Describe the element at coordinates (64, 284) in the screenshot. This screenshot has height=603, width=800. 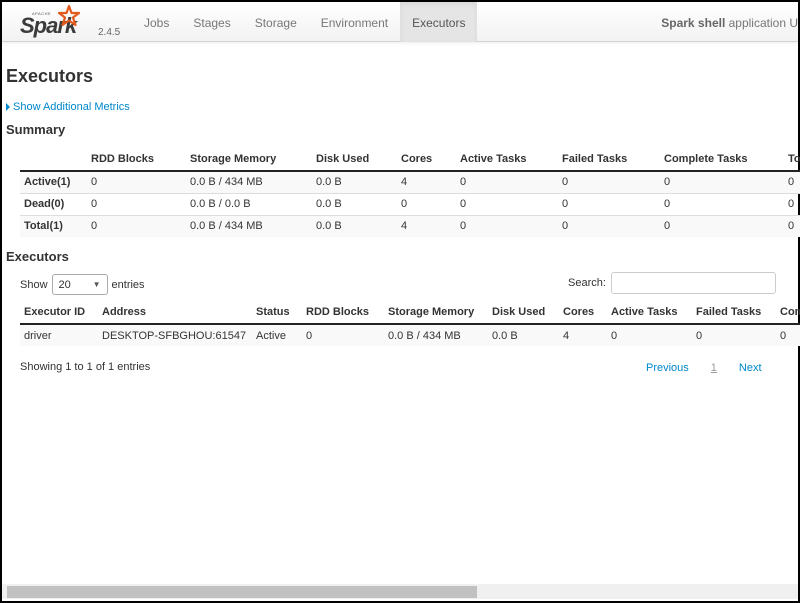
I see `page-size-value: 20` at that location.